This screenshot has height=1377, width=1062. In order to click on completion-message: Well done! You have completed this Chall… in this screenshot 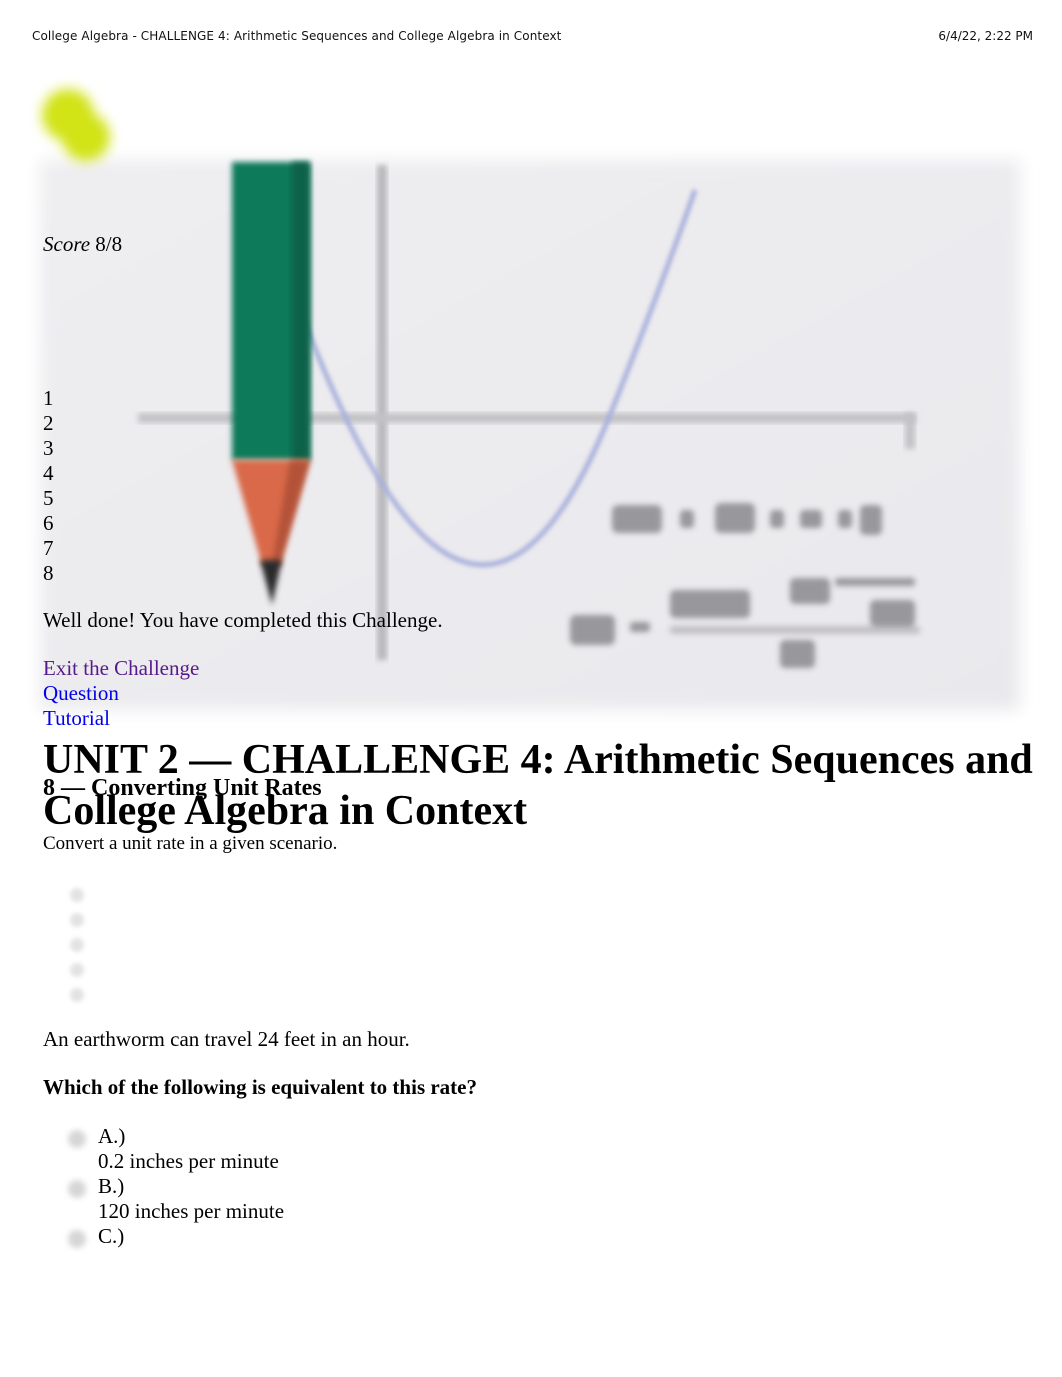, I will do `click(243, 620)`.